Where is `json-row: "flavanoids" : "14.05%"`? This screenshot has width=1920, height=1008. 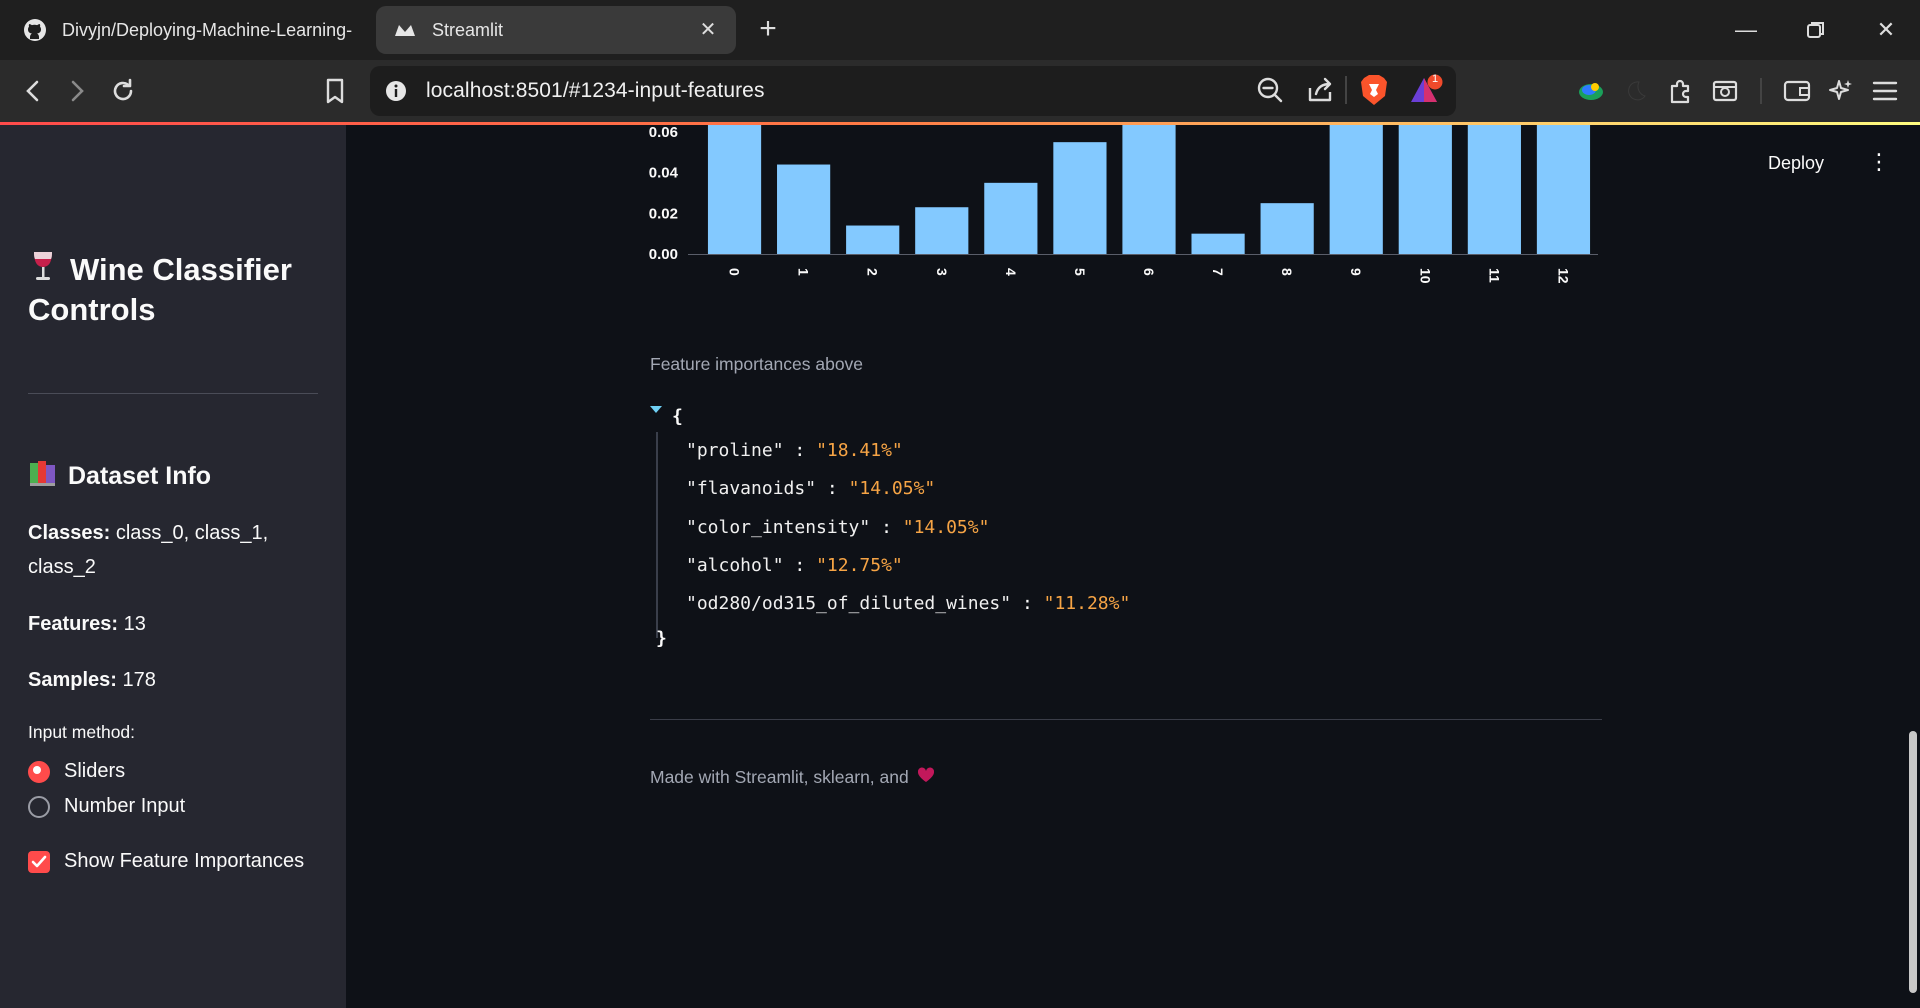 json-row: "flavanoids" : "14.05%" is located at coordinates (811, 488).